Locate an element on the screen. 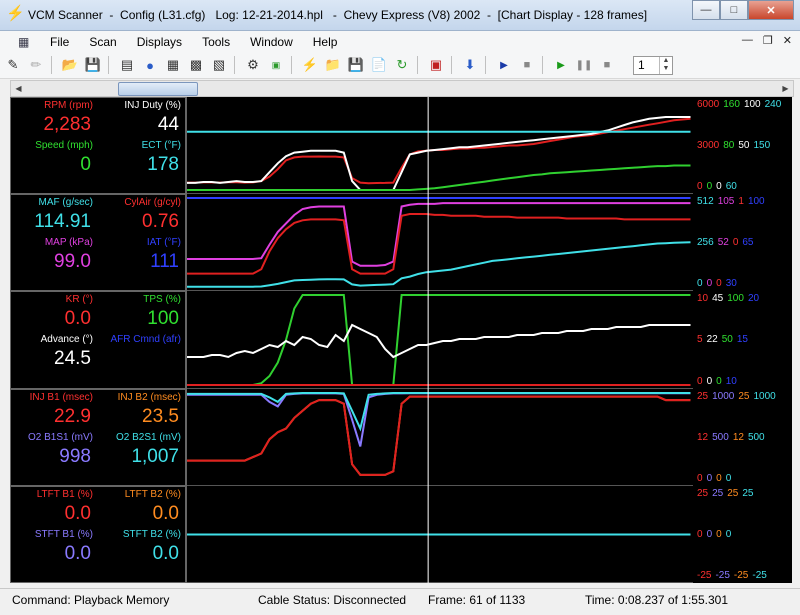  series-line-inj-duty is located at coordinates (439, 153).